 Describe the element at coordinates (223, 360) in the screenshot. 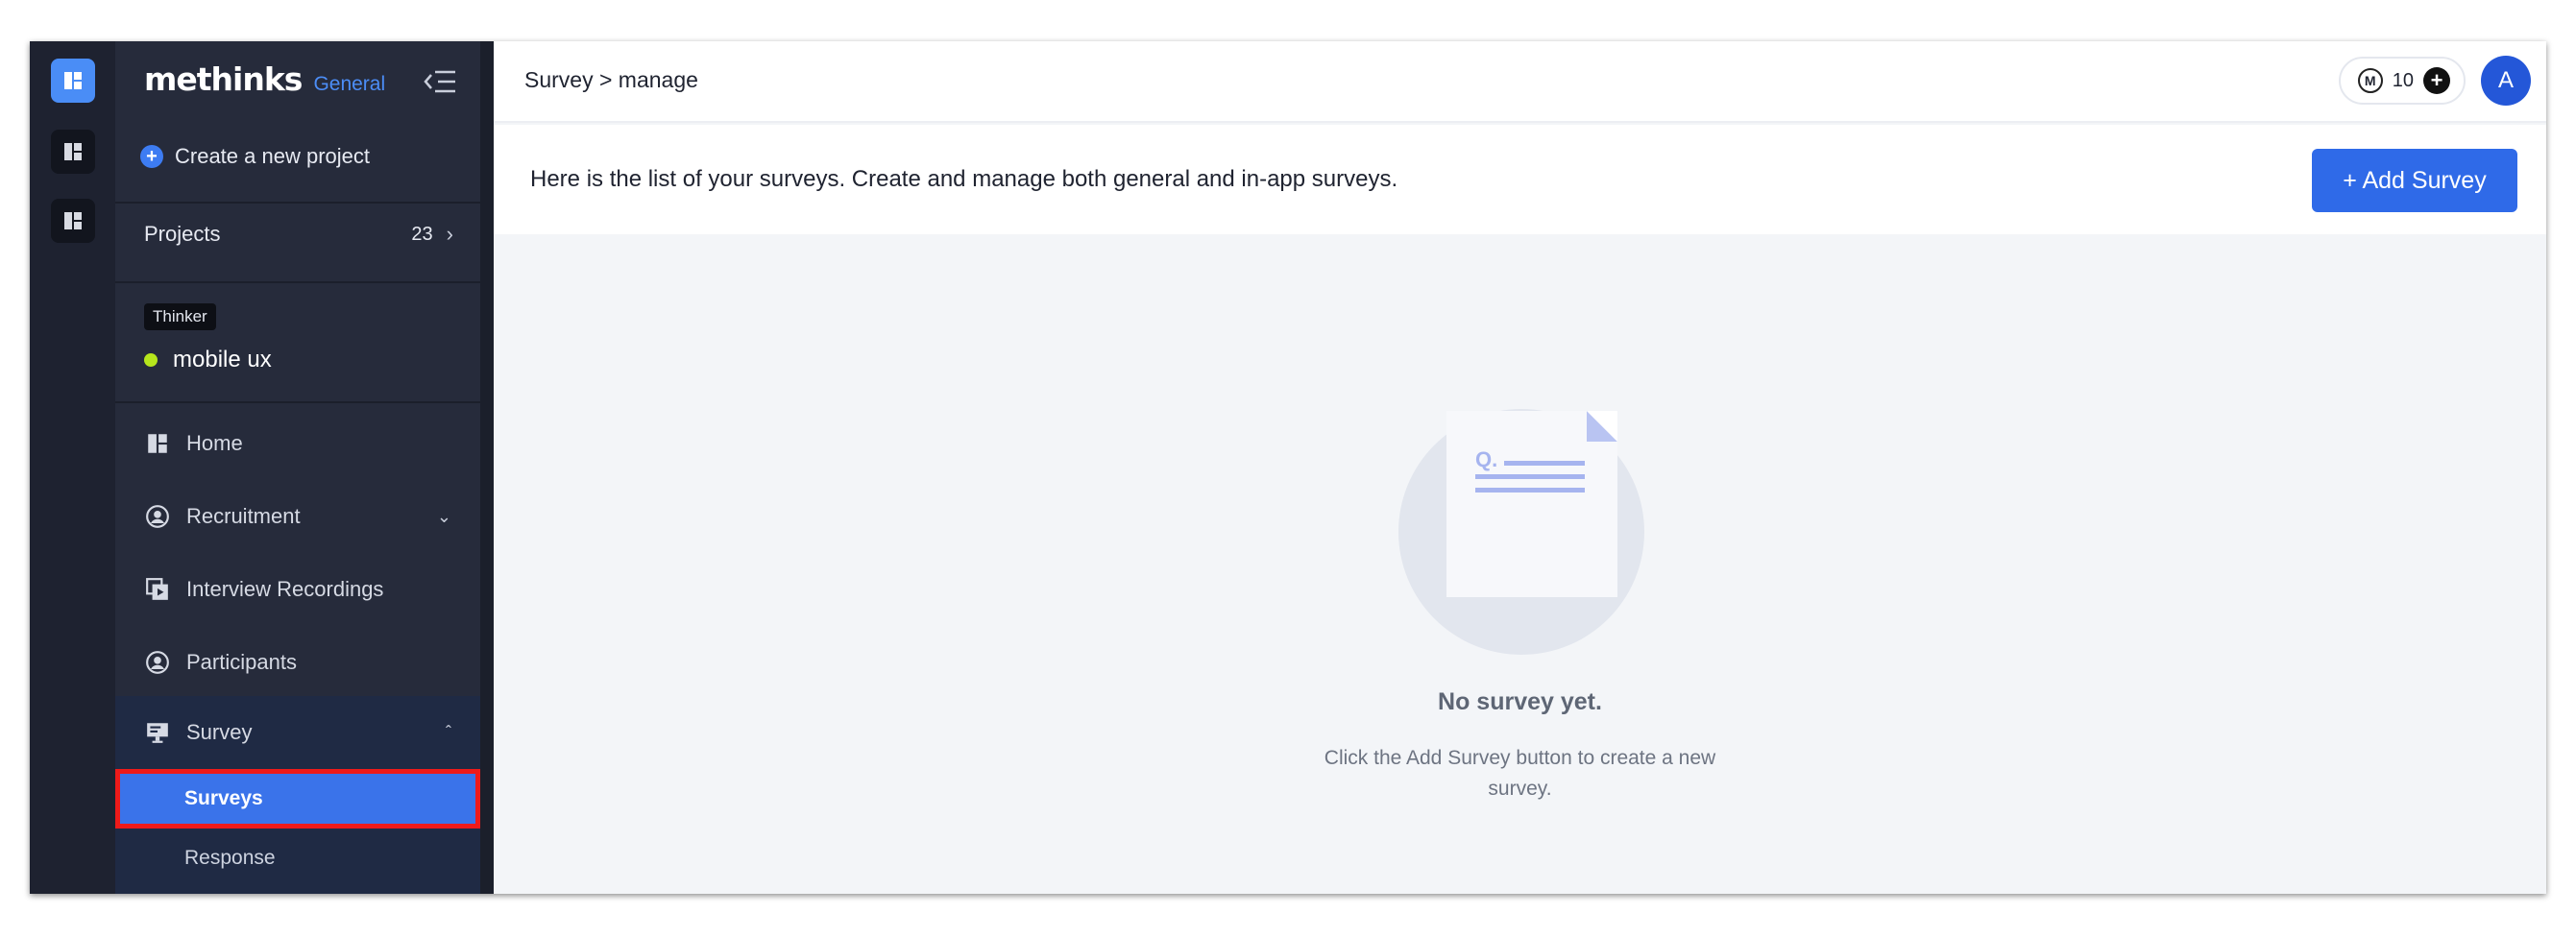

I see `project-name: mobile ux` at that location.